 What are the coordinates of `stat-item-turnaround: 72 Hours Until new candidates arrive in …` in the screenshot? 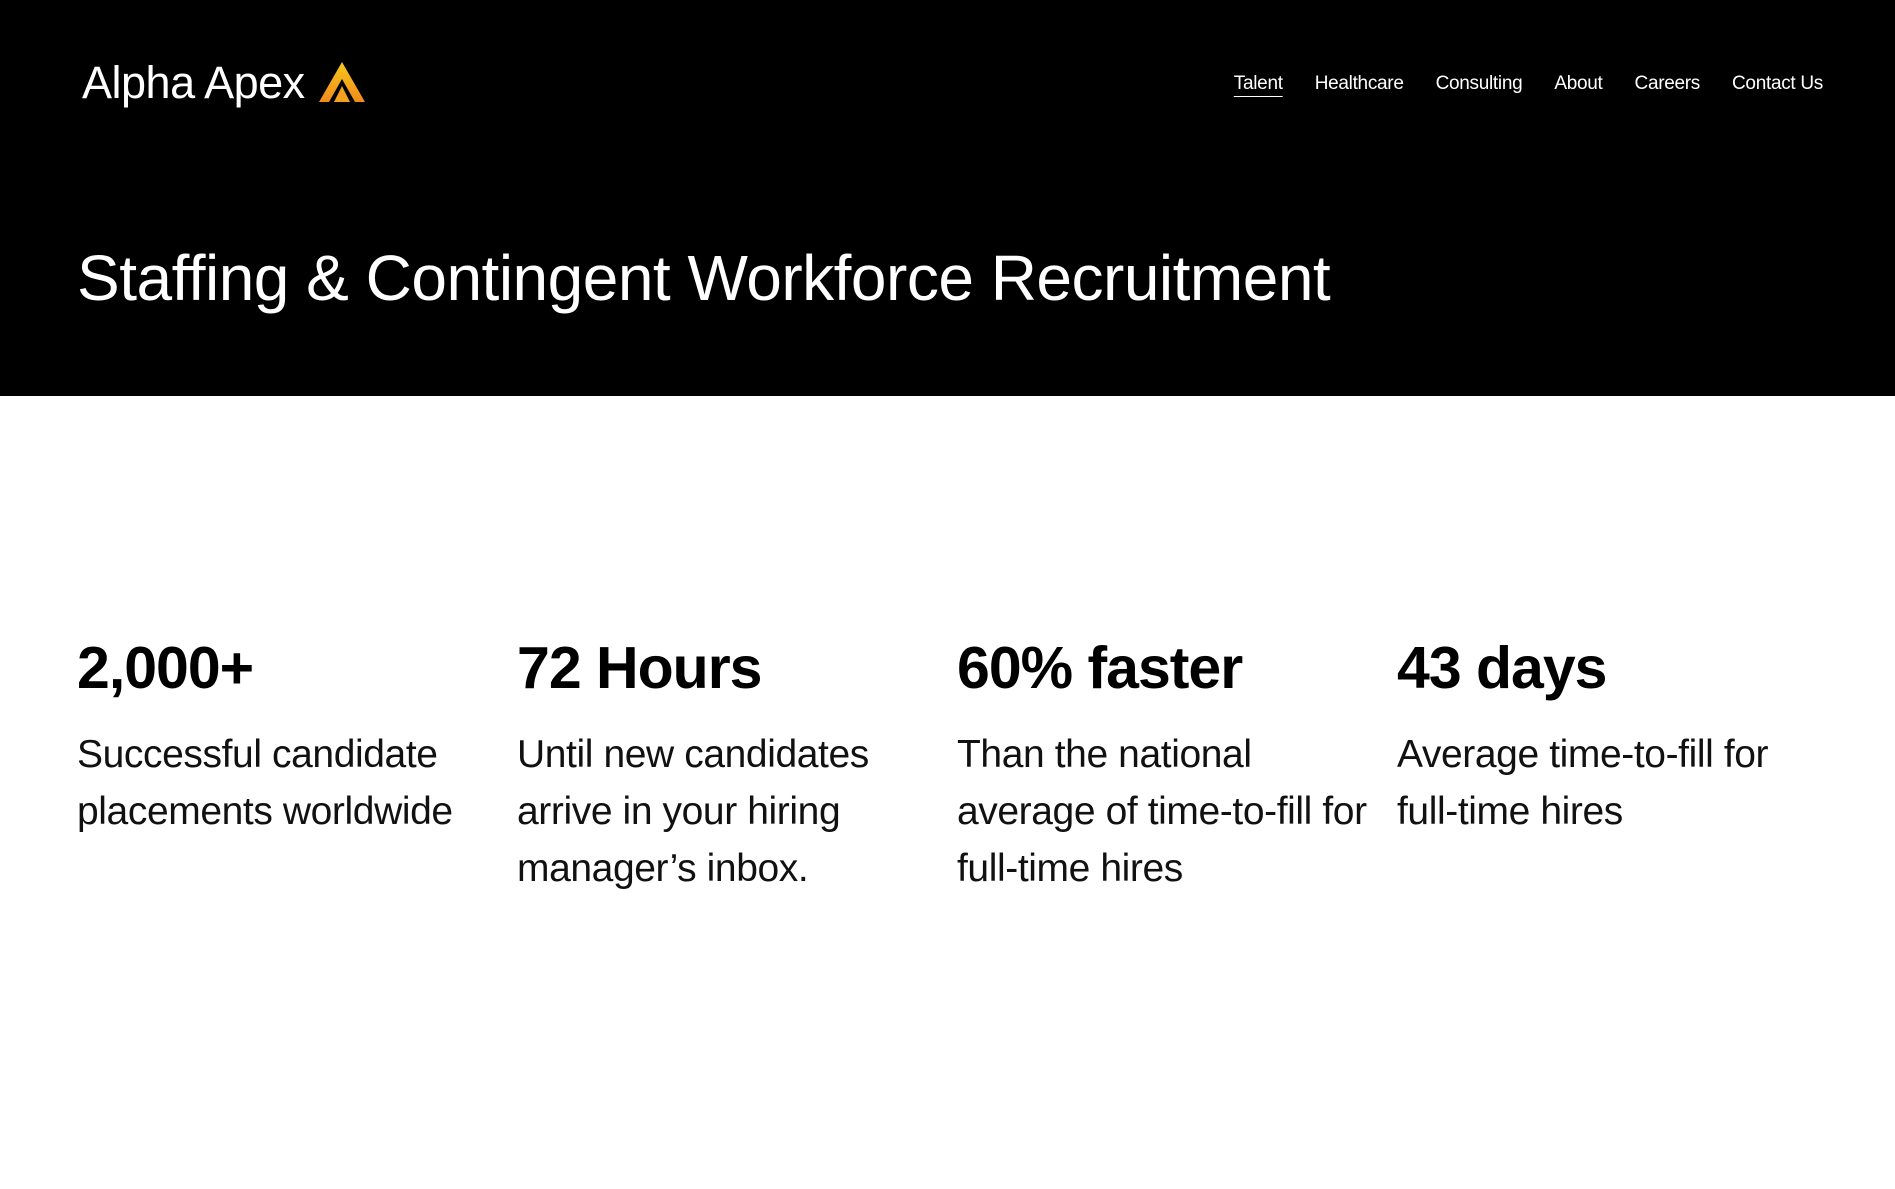 It's located at (737, 762).